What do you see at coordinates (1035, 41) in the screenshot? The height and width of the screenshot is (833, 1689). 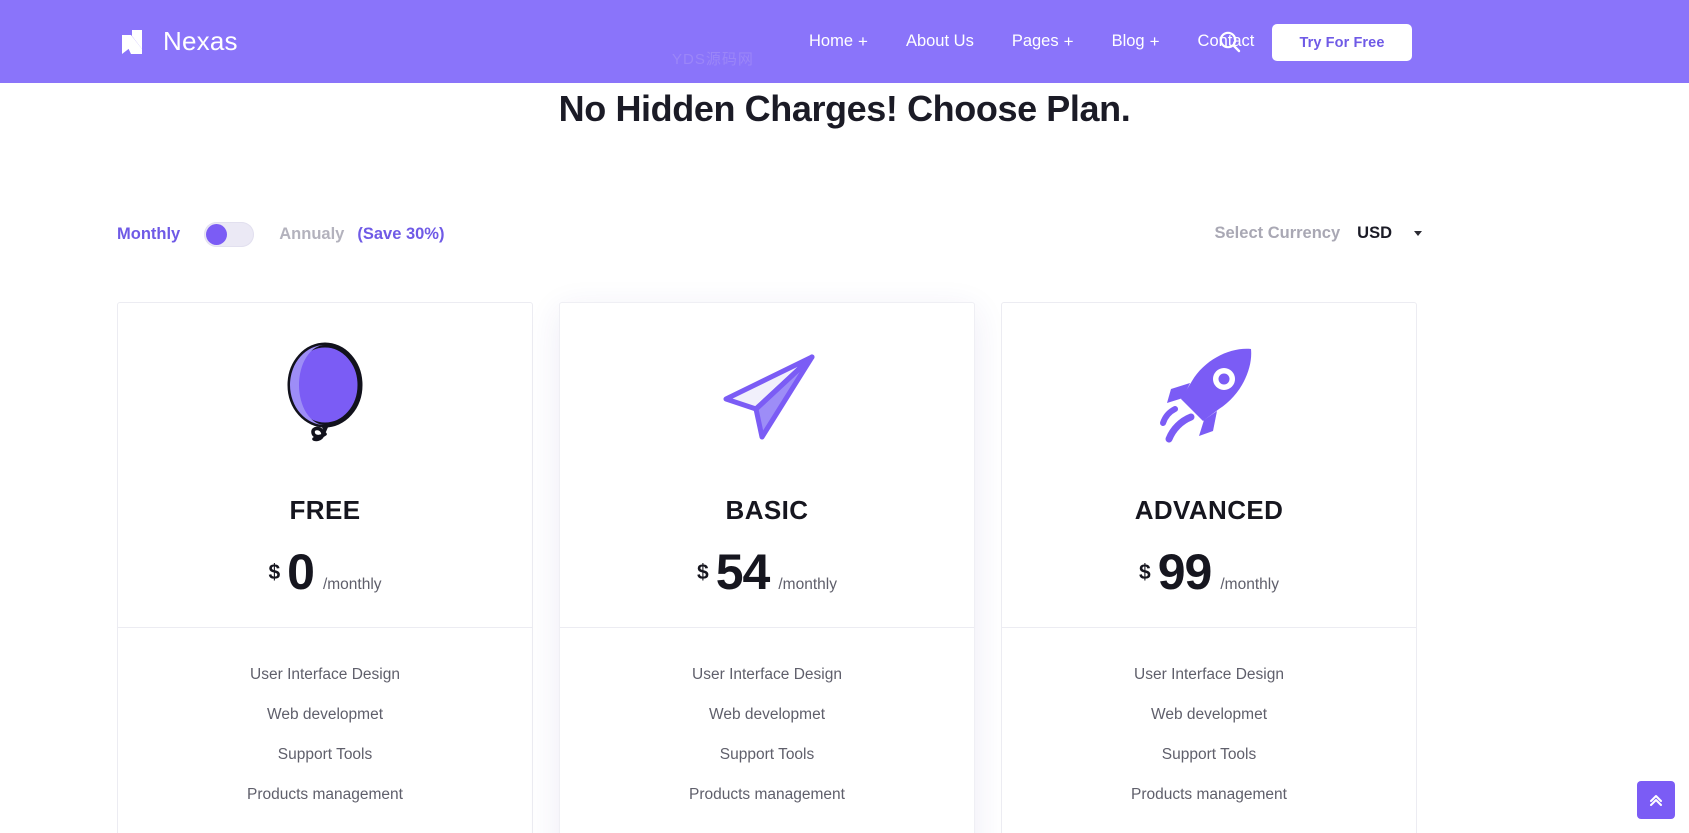 I see `nav-item-pages-label: Pages` at bounding box center [1035, 41].